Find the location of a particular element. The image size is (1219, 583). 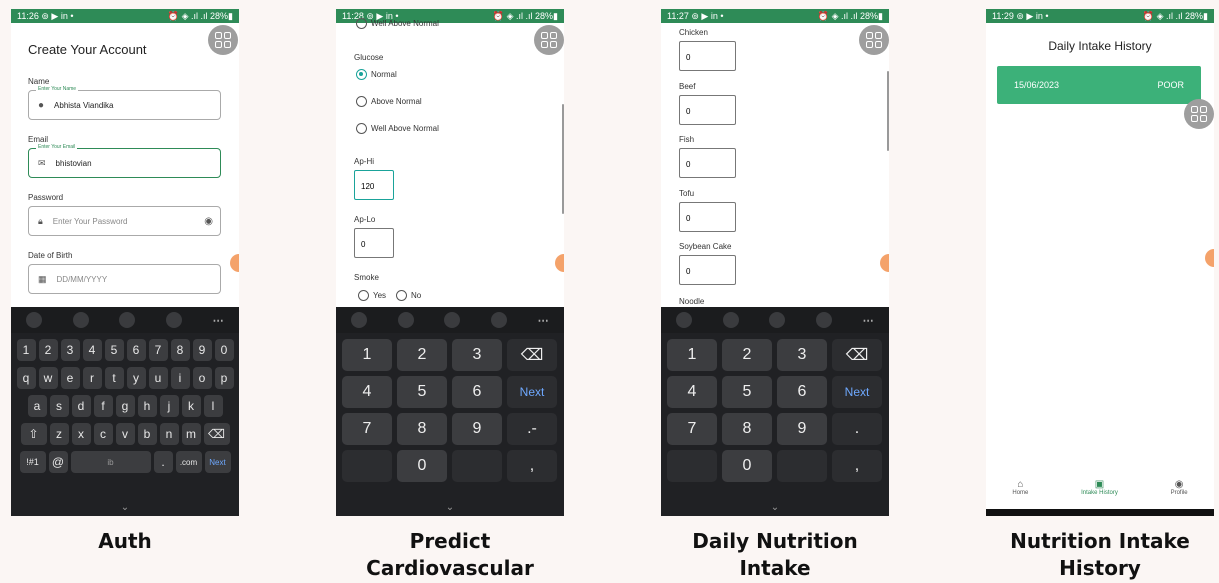

key-n: n is located at coordinates (169, 434).